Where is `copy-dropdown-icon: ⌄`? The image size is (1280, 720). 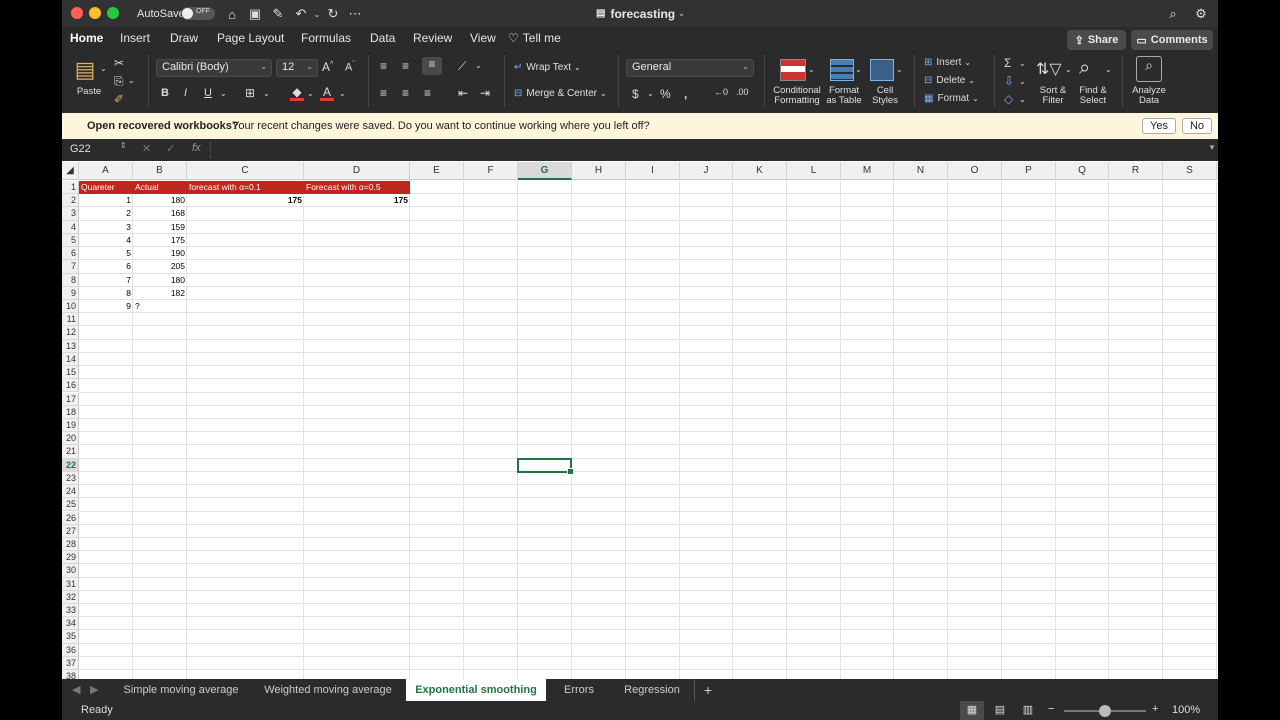
copy-dropdown-icon: ⌄ is located at coordinates (131, 80).